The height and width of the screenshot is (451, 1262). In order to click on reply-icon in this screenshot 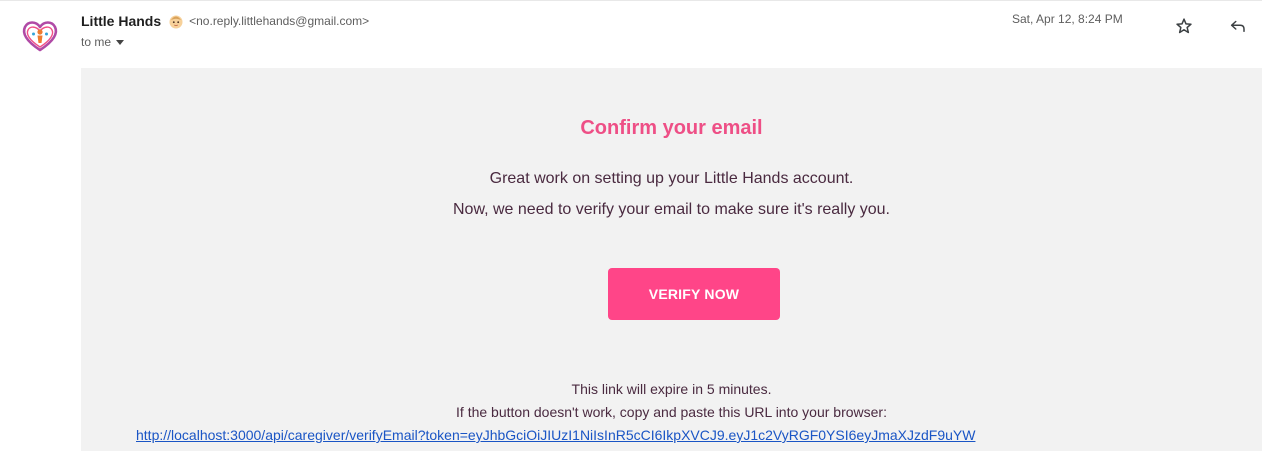, I will do `click(1237, 26)`.